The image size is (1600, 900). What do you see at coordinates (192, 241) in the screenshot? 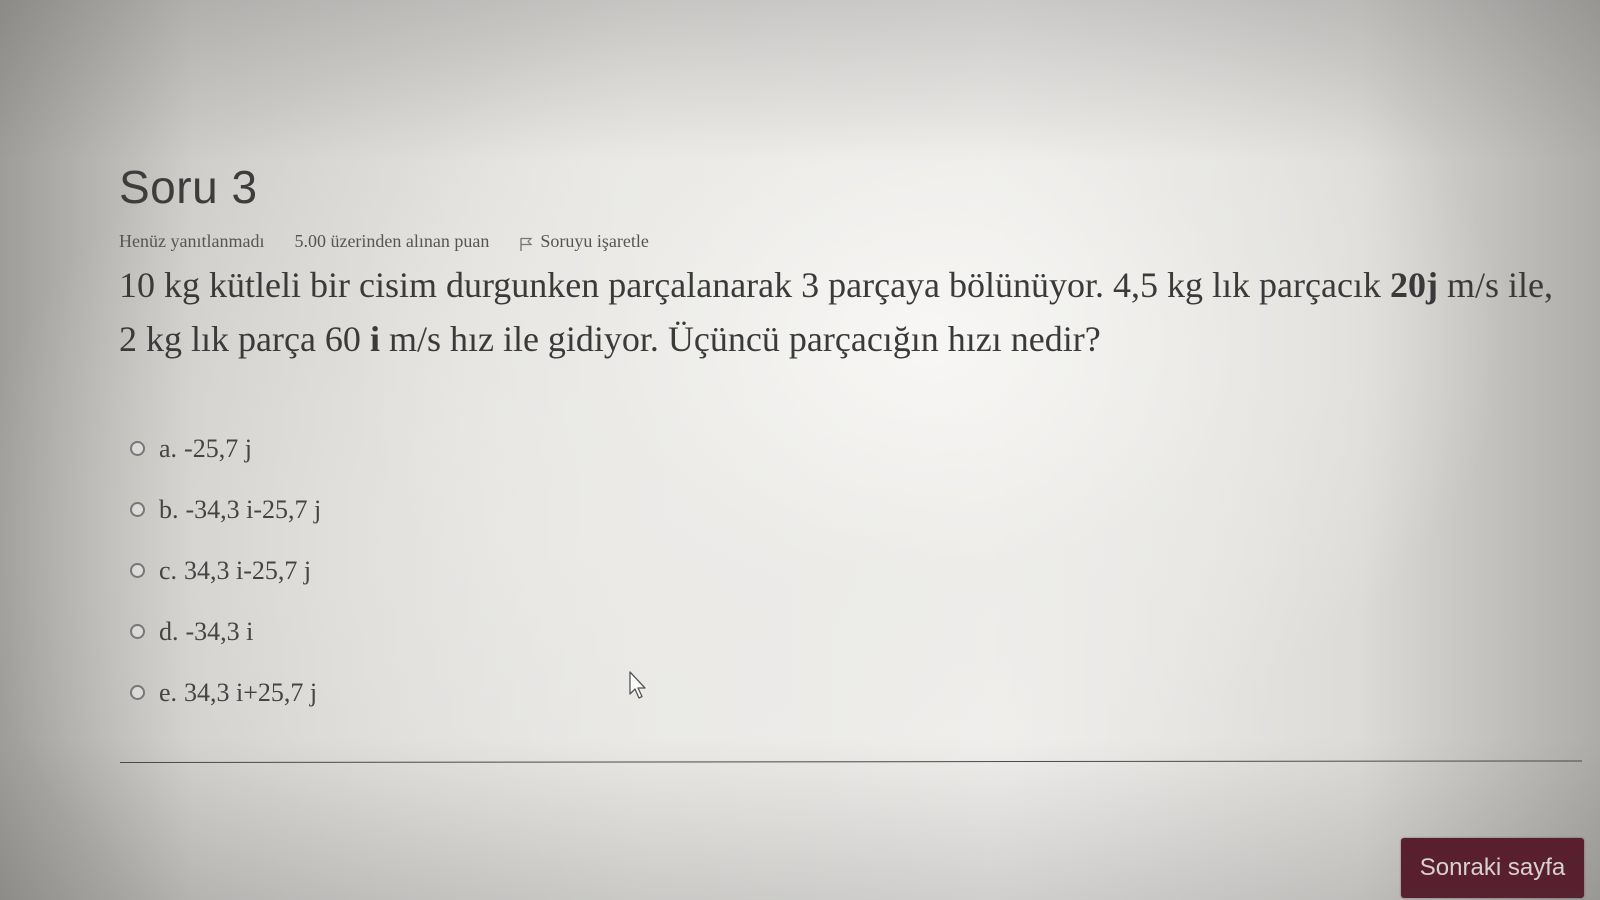
I see `question-state: Henüz yanıtlanmadı` at bounding box center [192, 241].